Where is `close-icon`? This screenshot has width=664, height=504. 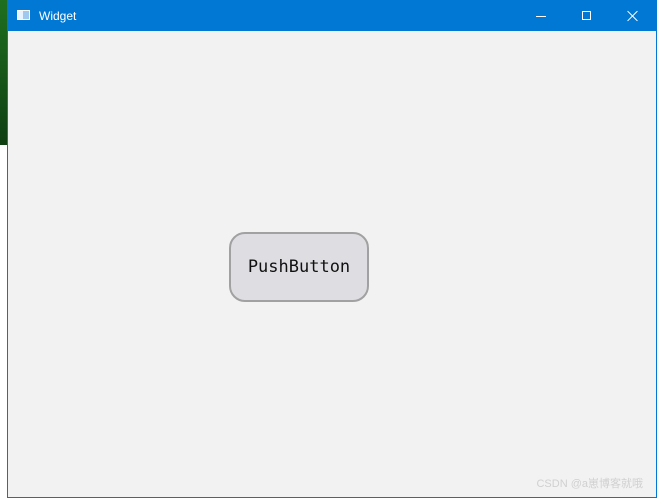
close-icon is located at coordinates (633, 16).